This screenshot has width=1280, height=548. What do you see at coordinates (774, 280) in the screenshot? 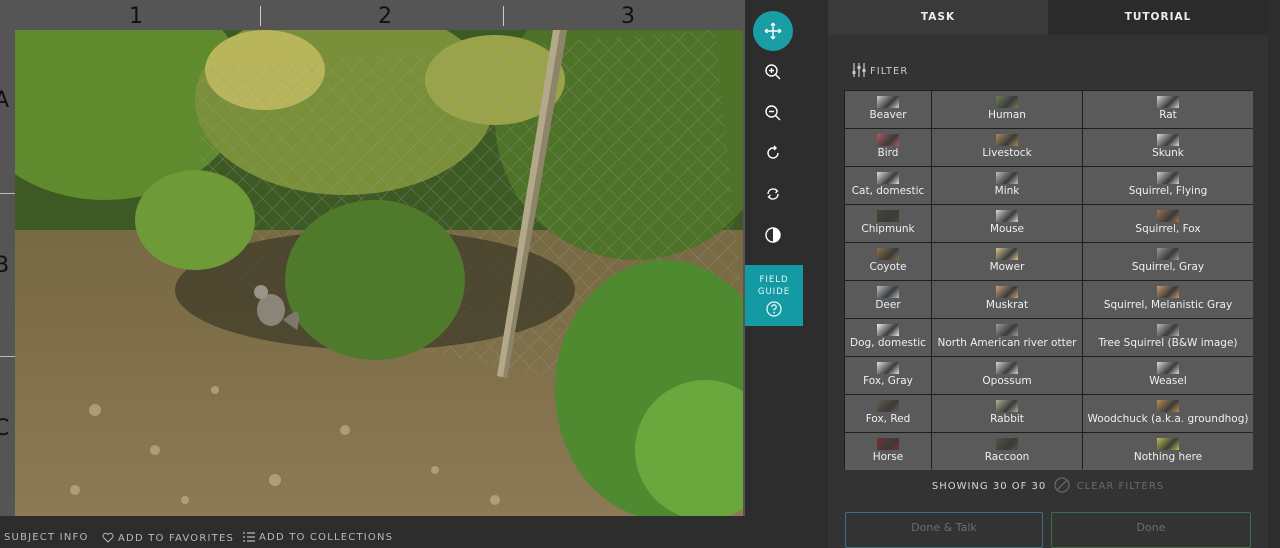
I see `field-guide-label-line1: FIELD` at bounding box center [774, 280].